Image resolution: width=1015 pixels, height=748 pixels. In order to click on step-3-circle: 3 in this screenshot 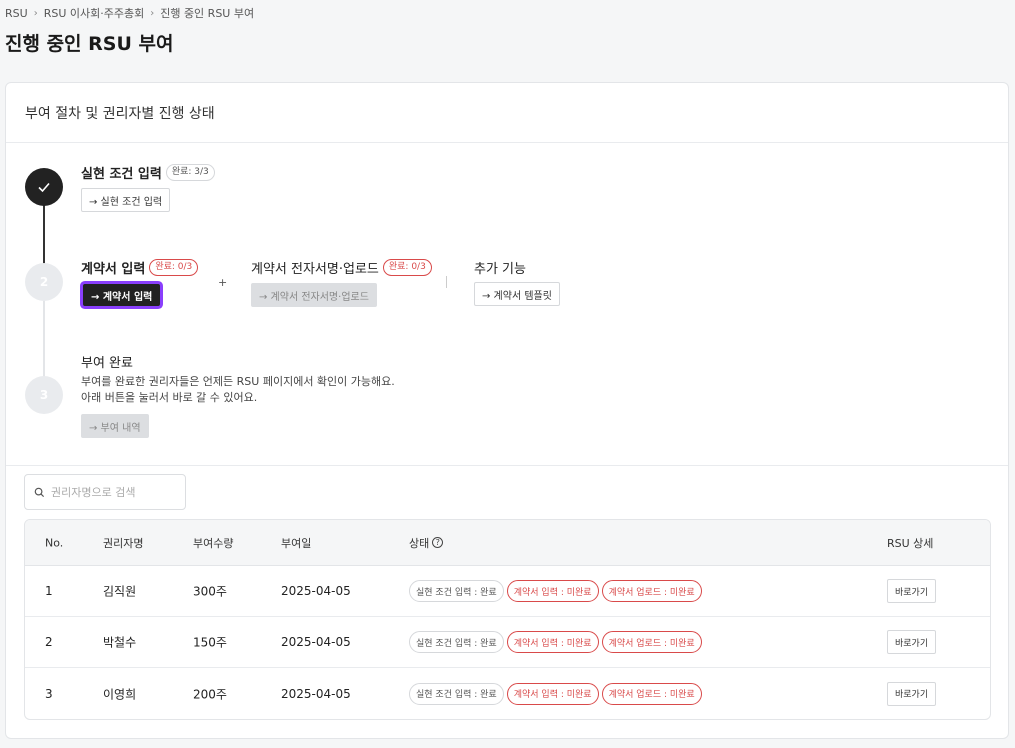, I will do `click(44, 395)`.